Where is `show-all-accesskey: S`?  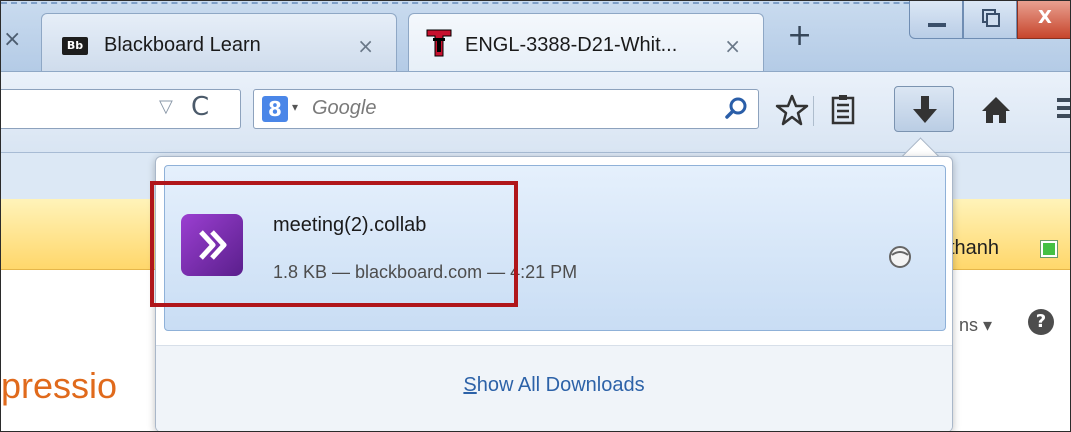
show-all-accesskey: S is located at coordinates (470, 385).